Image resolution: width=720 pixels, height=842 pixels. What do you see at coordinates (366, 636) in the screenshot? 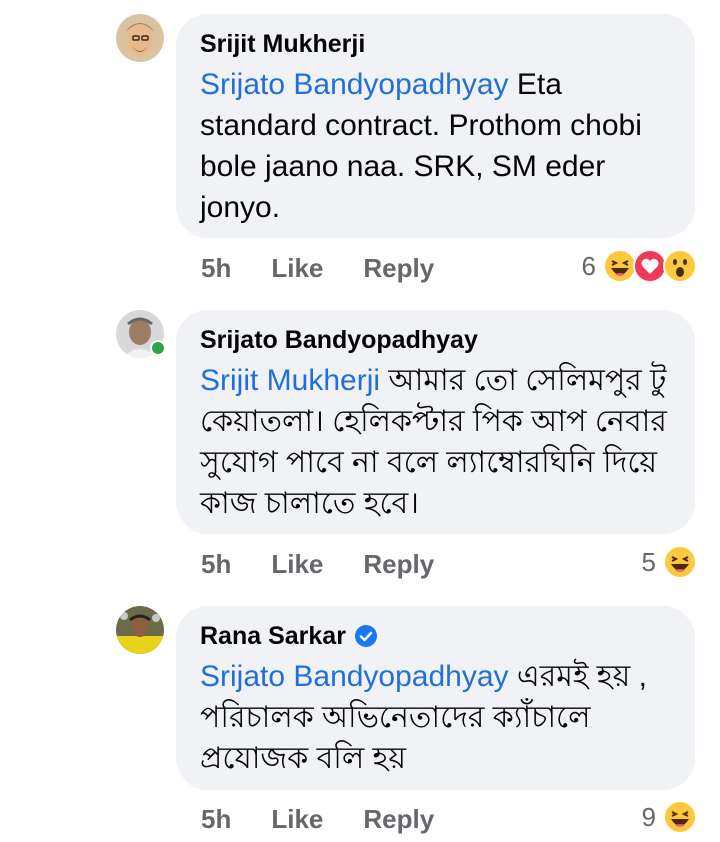
I see `verified-badge-icon` at bounding box center [366, 636].